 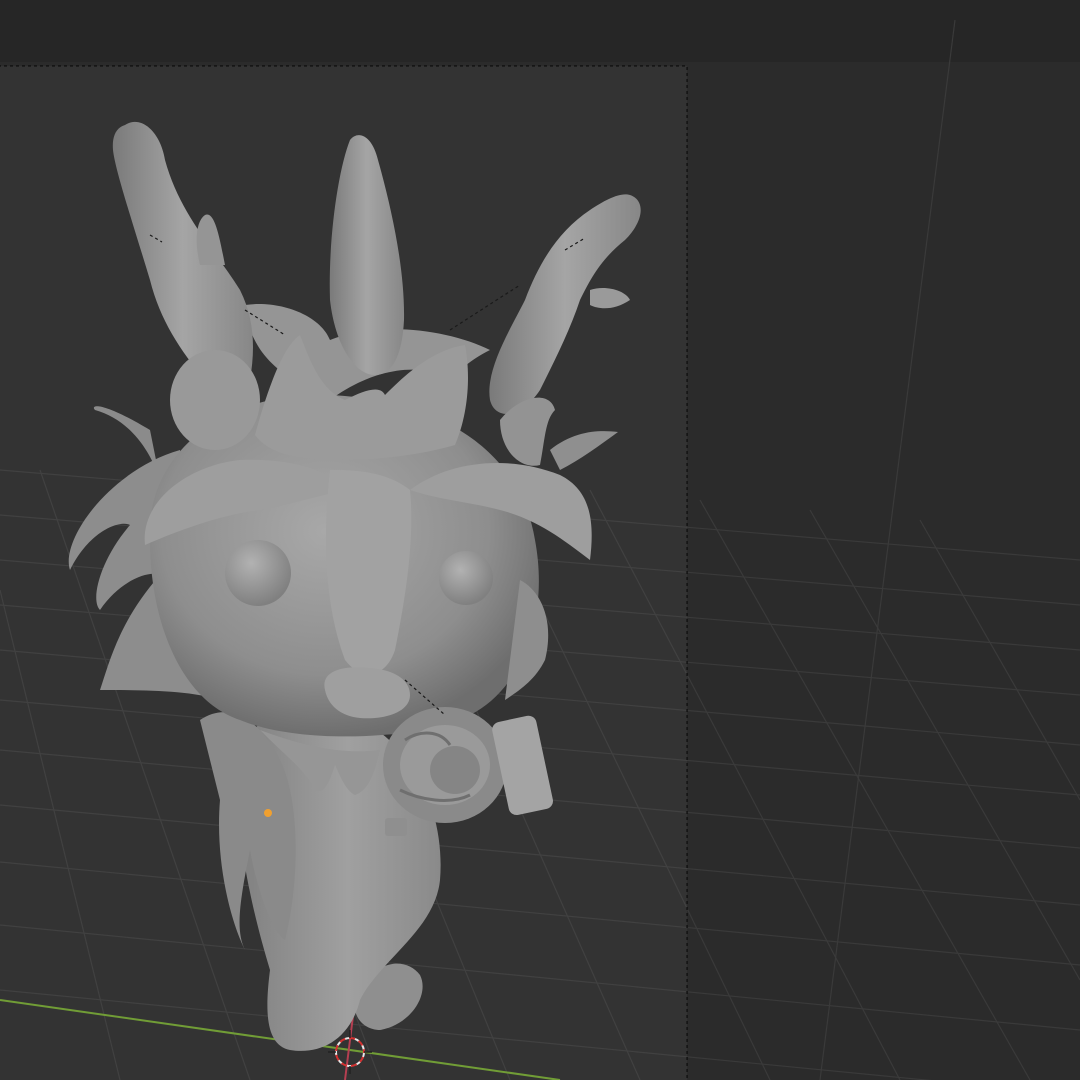 What do you see at coordinates (540, 31) in the screenshot?
I see `viewport-header` at bounding box center [540, 31].